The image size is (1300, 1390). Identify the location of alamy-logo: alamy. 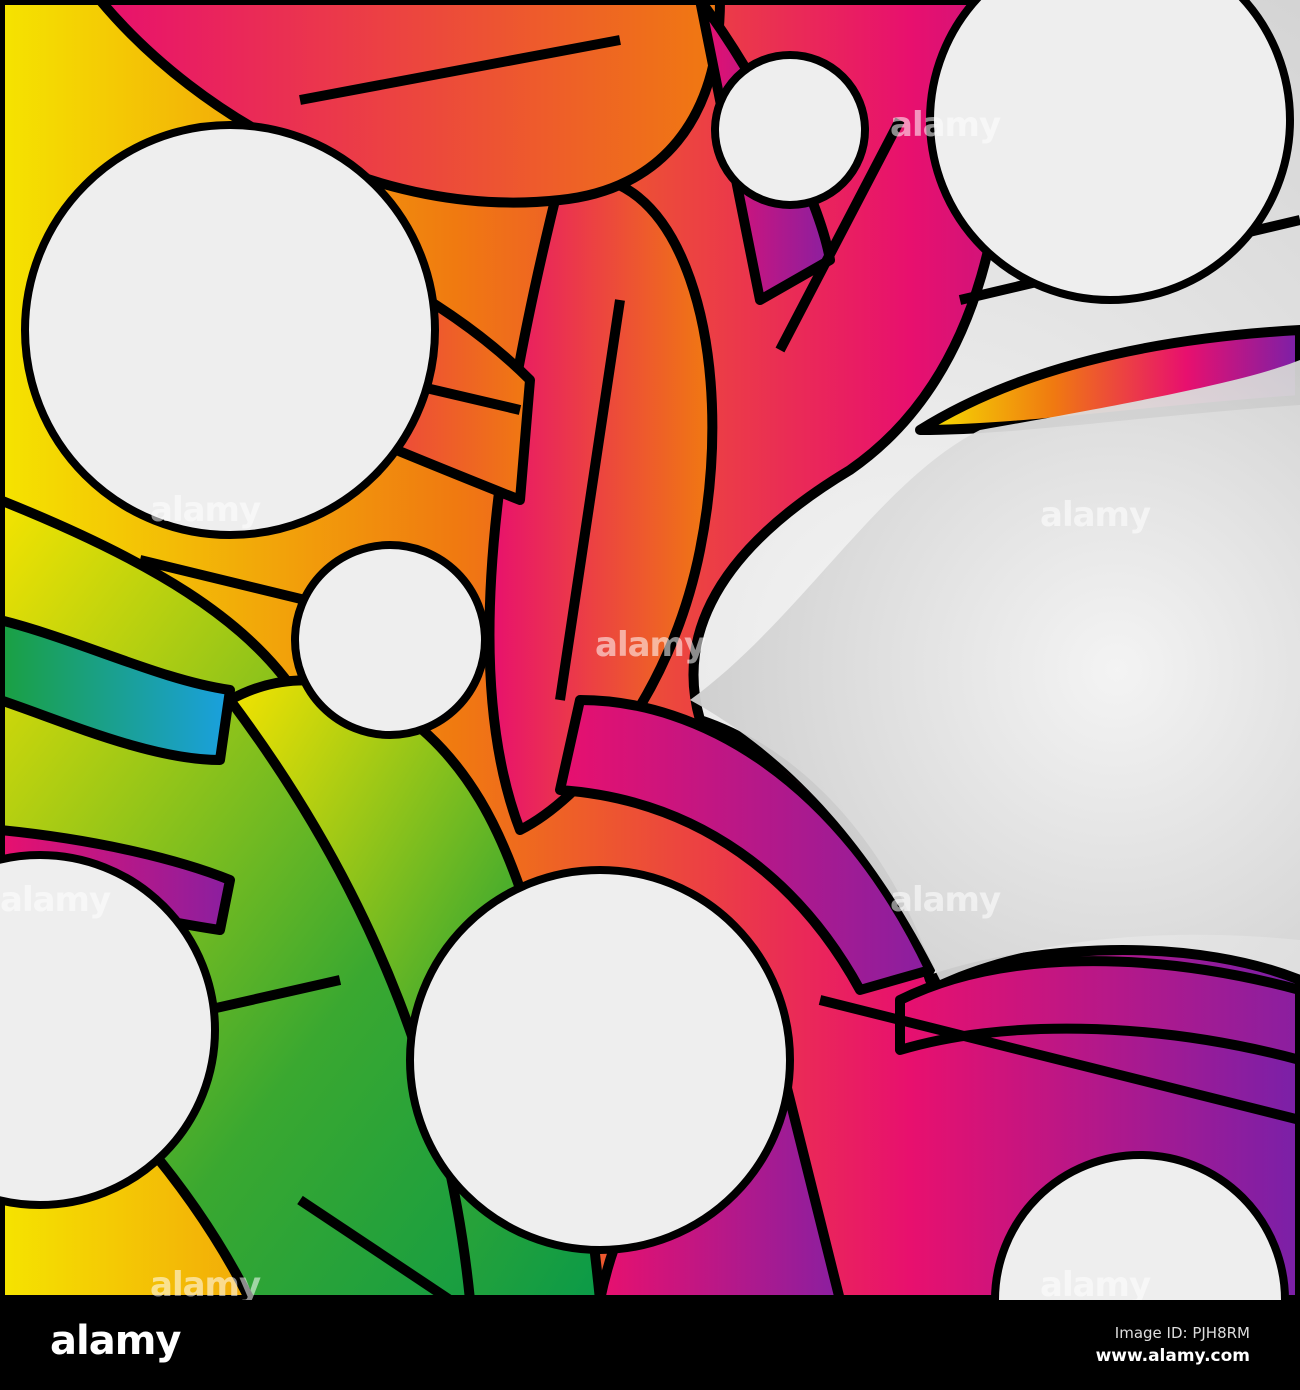
(115, 1341).